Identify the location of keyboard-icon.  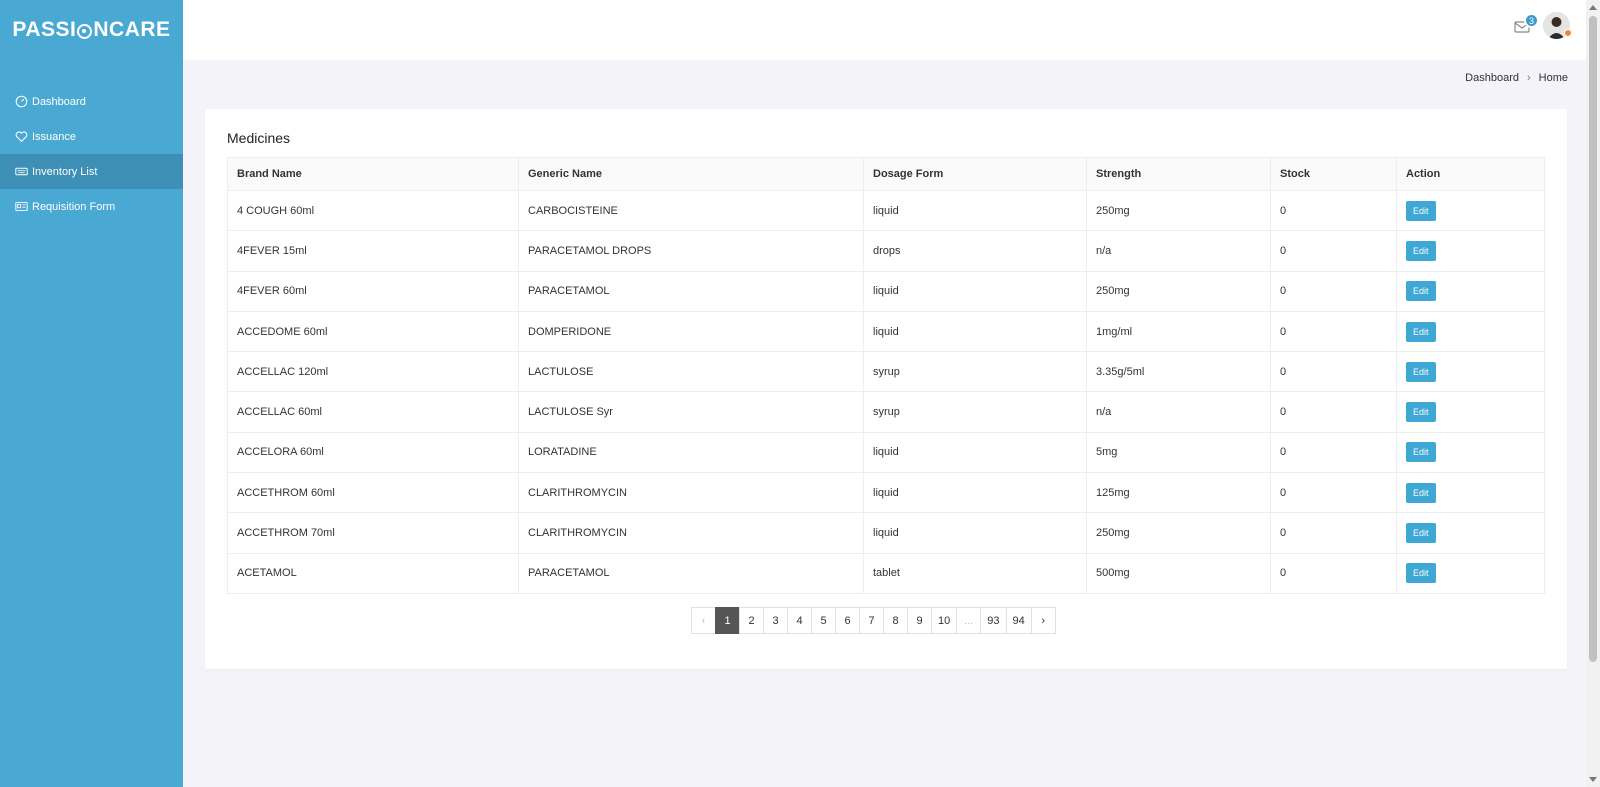
(21, 171).